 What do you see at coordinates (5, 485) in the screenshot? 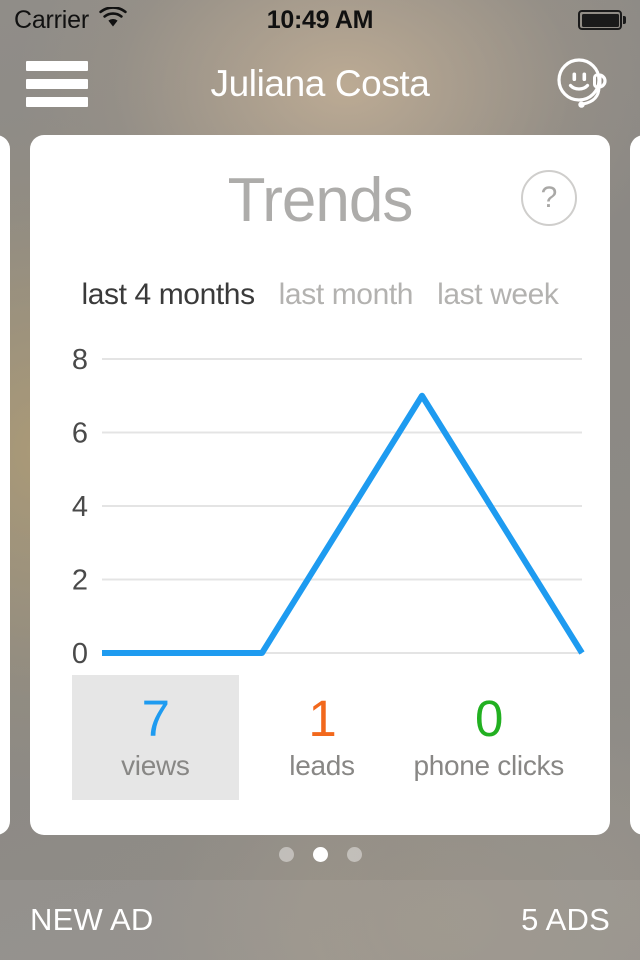
I see `carousel-card-previous` at bounding box center [5, 485].